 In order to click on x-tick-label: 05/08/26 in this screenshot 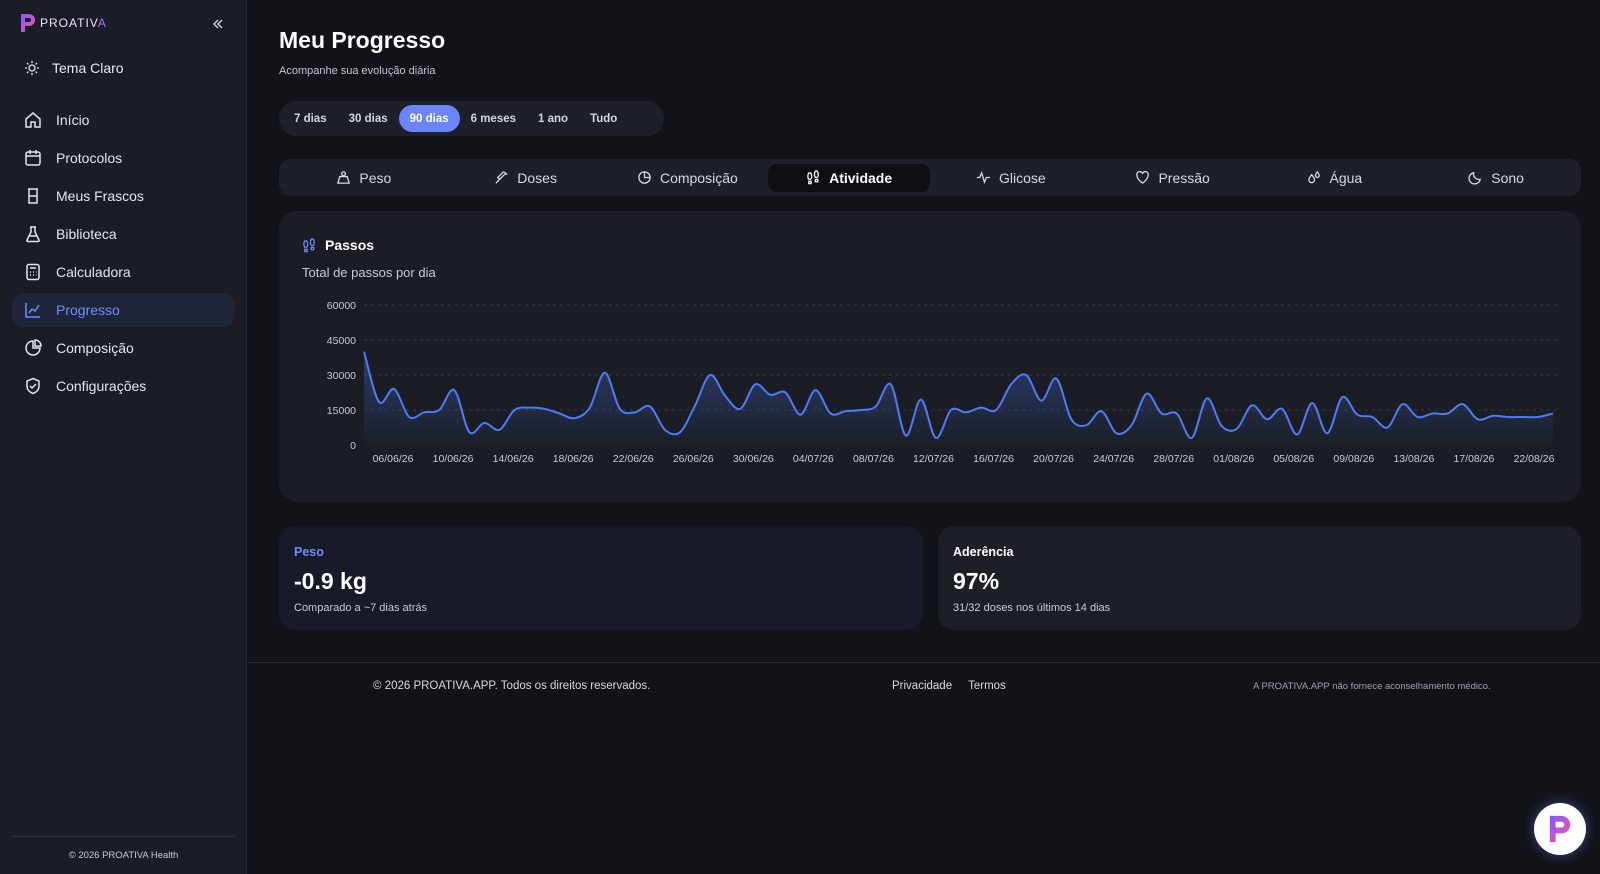, I will do `click(1293, 459)`.